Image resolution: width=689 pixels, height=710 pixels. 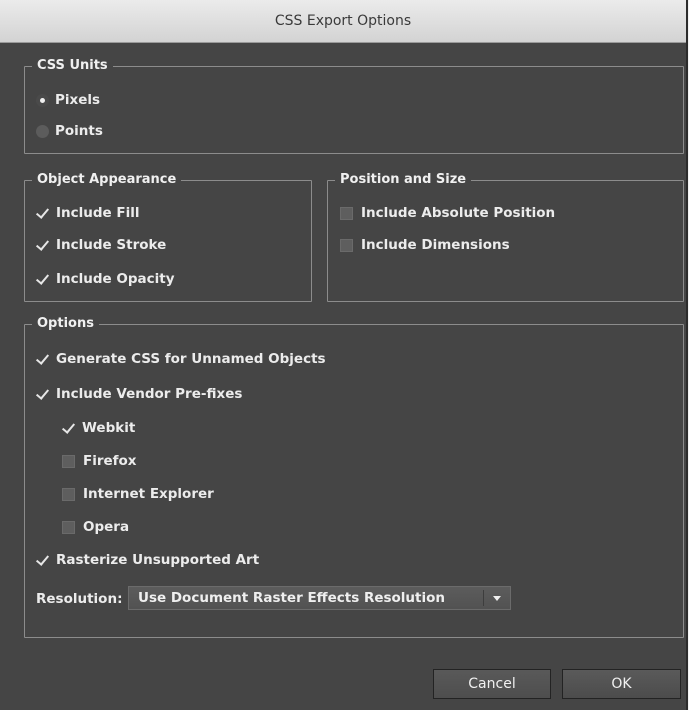 What do you see at coordinates (107, 179) in the screenshot?
I see `object-appearance-legend: Object Appearance` at bounding box center [107, 179].